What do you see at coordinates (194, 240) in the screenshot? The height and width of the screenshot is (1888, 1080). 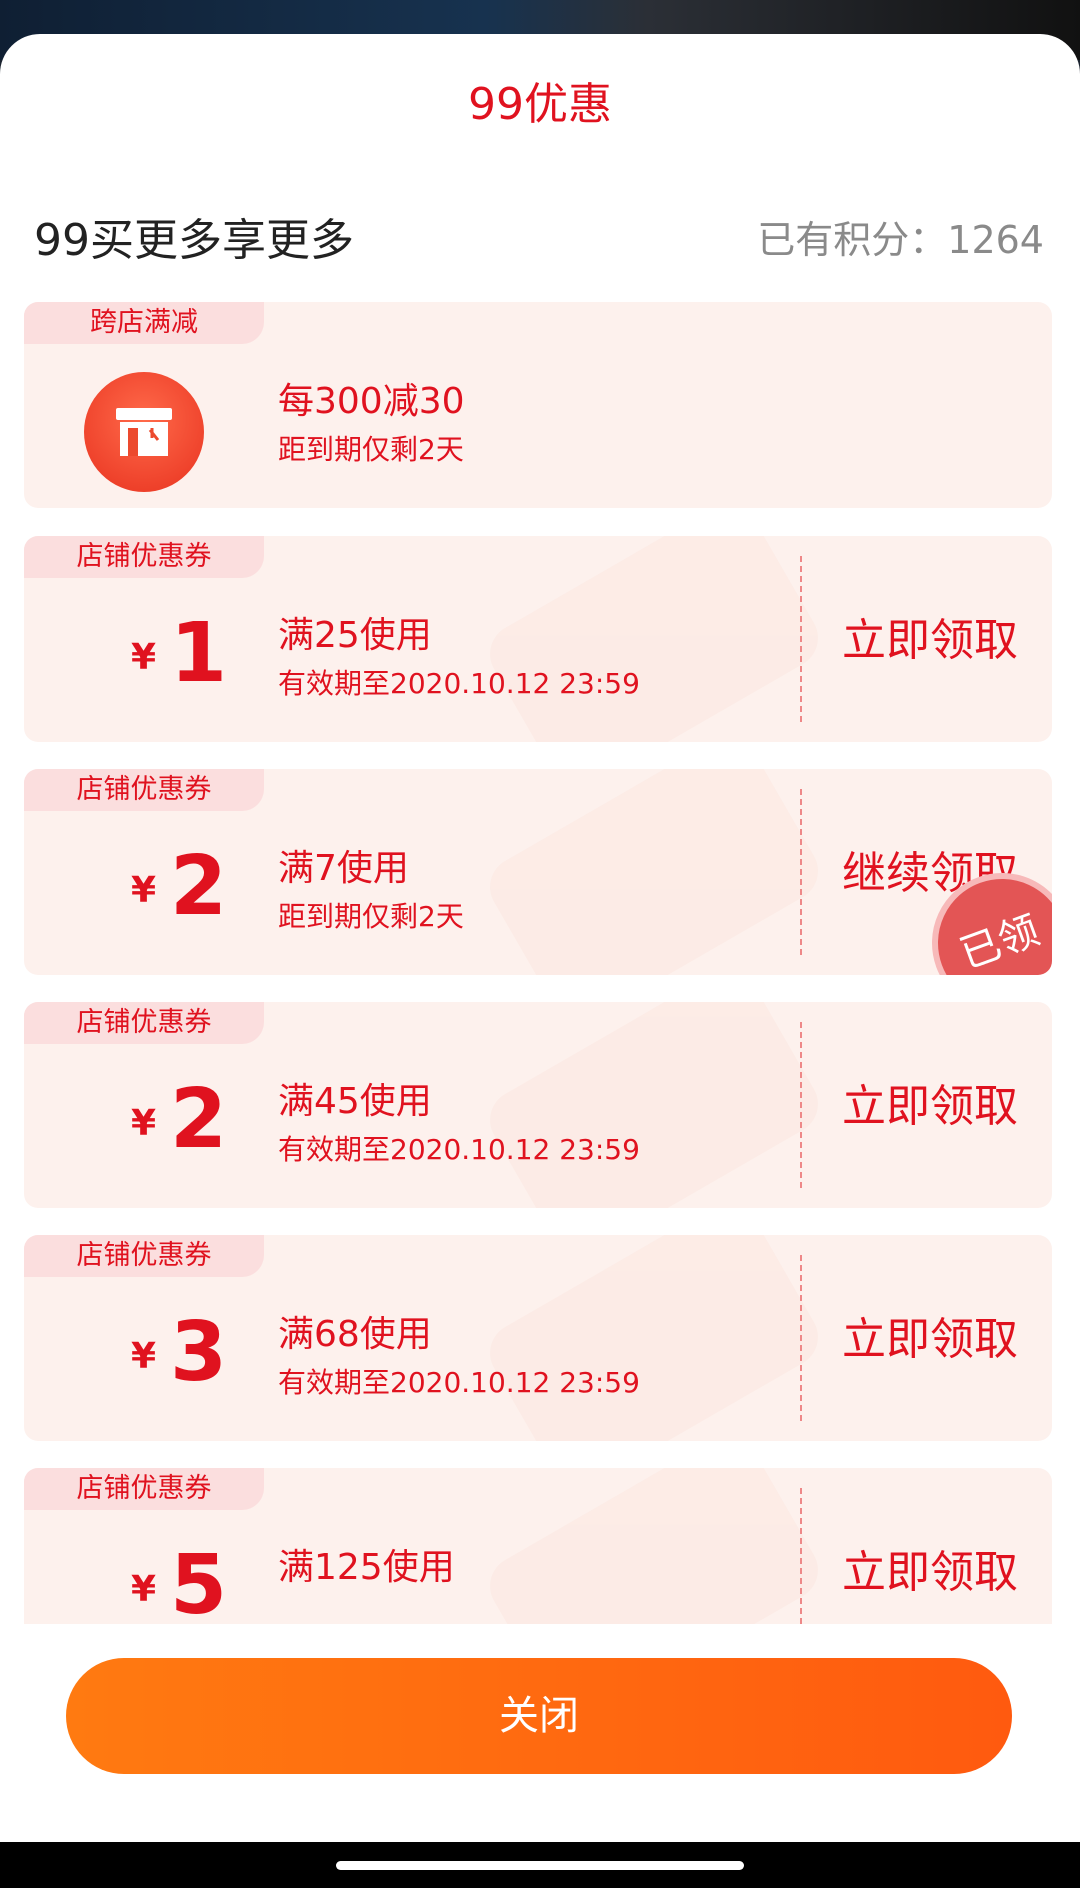 I see `promo-subtitle: 99买更多享更多` at bounding box center [194, 240].